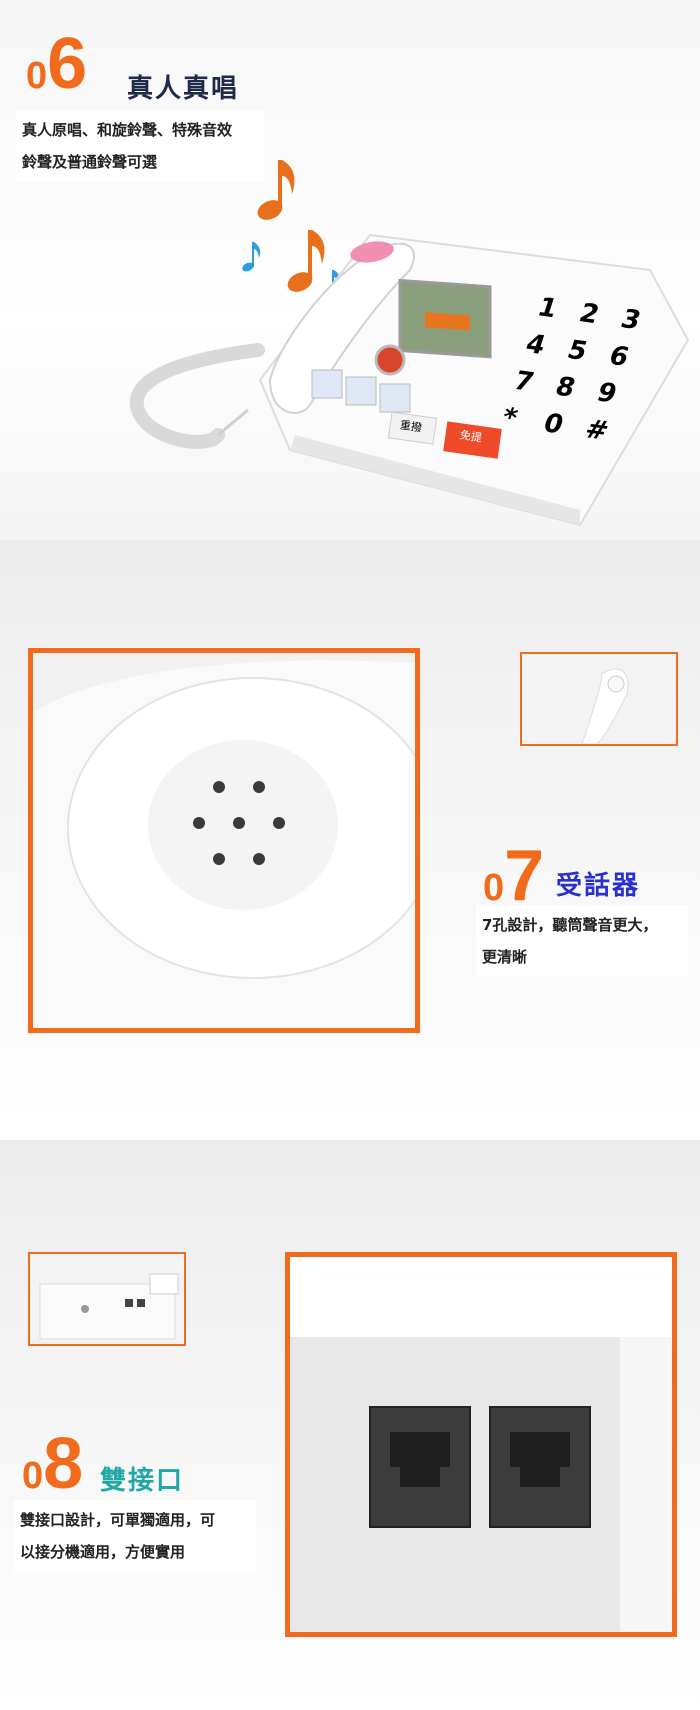  I want to click on handset-thumbnail-icon, so click(605, 706).